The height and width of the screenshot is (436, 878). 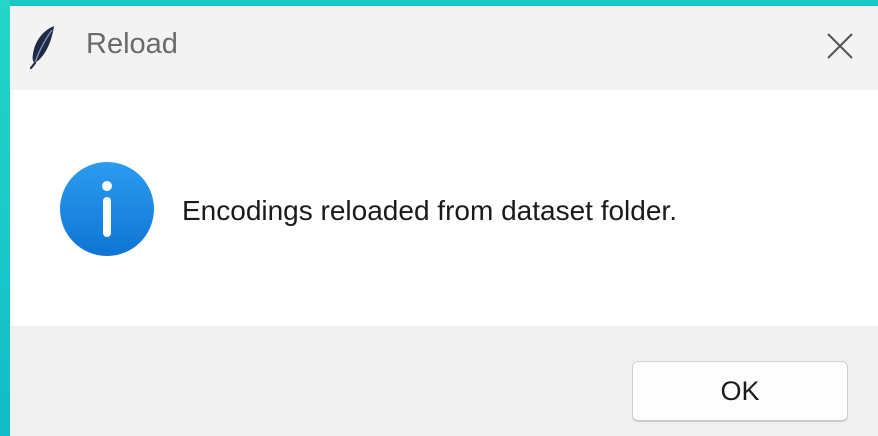 What do you see at coordinates (107, 209) in the screenshot?
I see `info-icon` at bounding box center [107, 209].